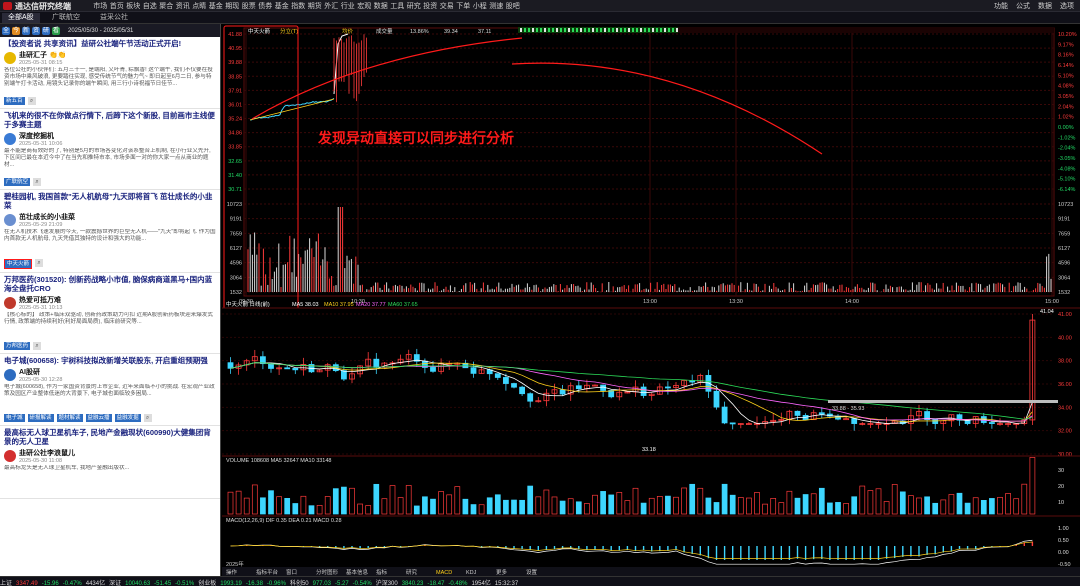 This screenshot has width=1080, height=586. What do you see at coordinates (232, 6) in the screenshot?
I see `menu-item: 期现` at bounding box center [232, 6].